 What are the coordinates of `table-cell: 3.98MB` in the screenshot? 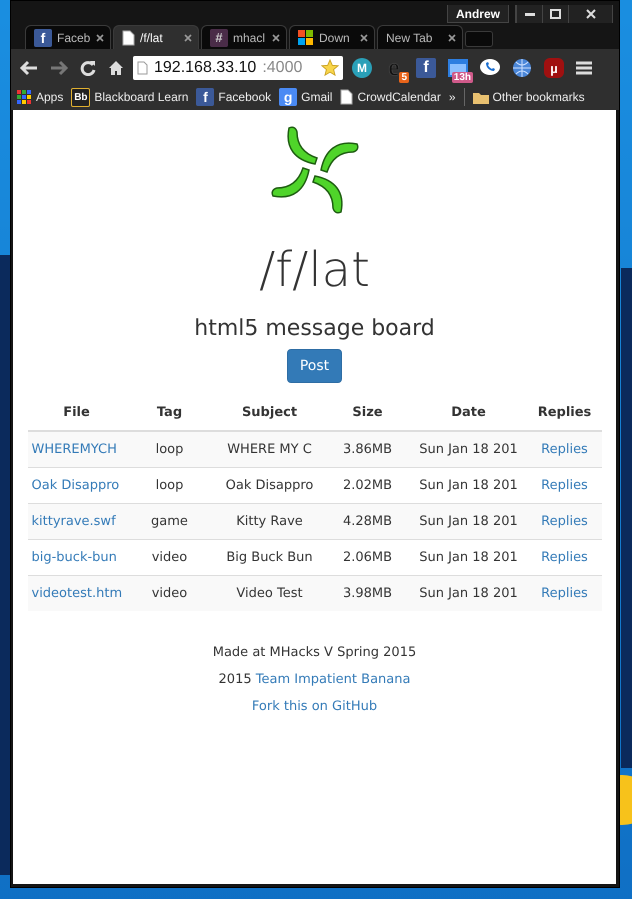 It's located at (368, 593).